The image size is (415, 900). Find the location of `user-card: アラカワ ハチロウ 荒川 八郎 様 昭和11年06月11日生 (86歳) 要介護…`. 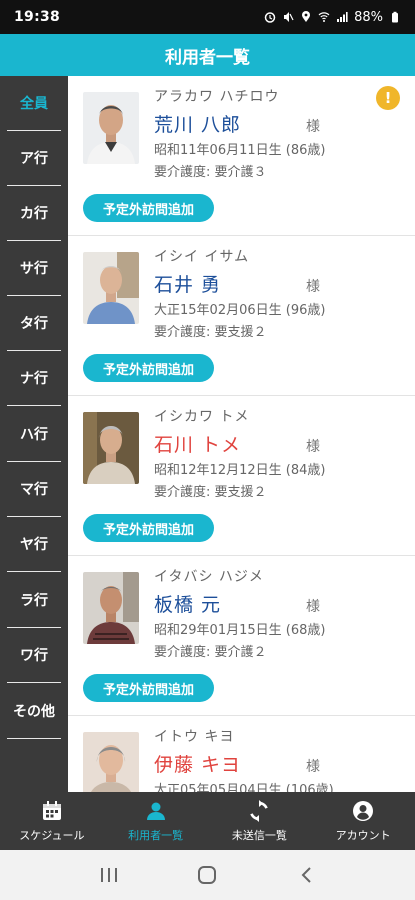

user-card: アラカワ ハチロウ 荒川 八郎 様 昭和11年06月11日生 (86歳) 要介護… is located at coordinates (241, 156).